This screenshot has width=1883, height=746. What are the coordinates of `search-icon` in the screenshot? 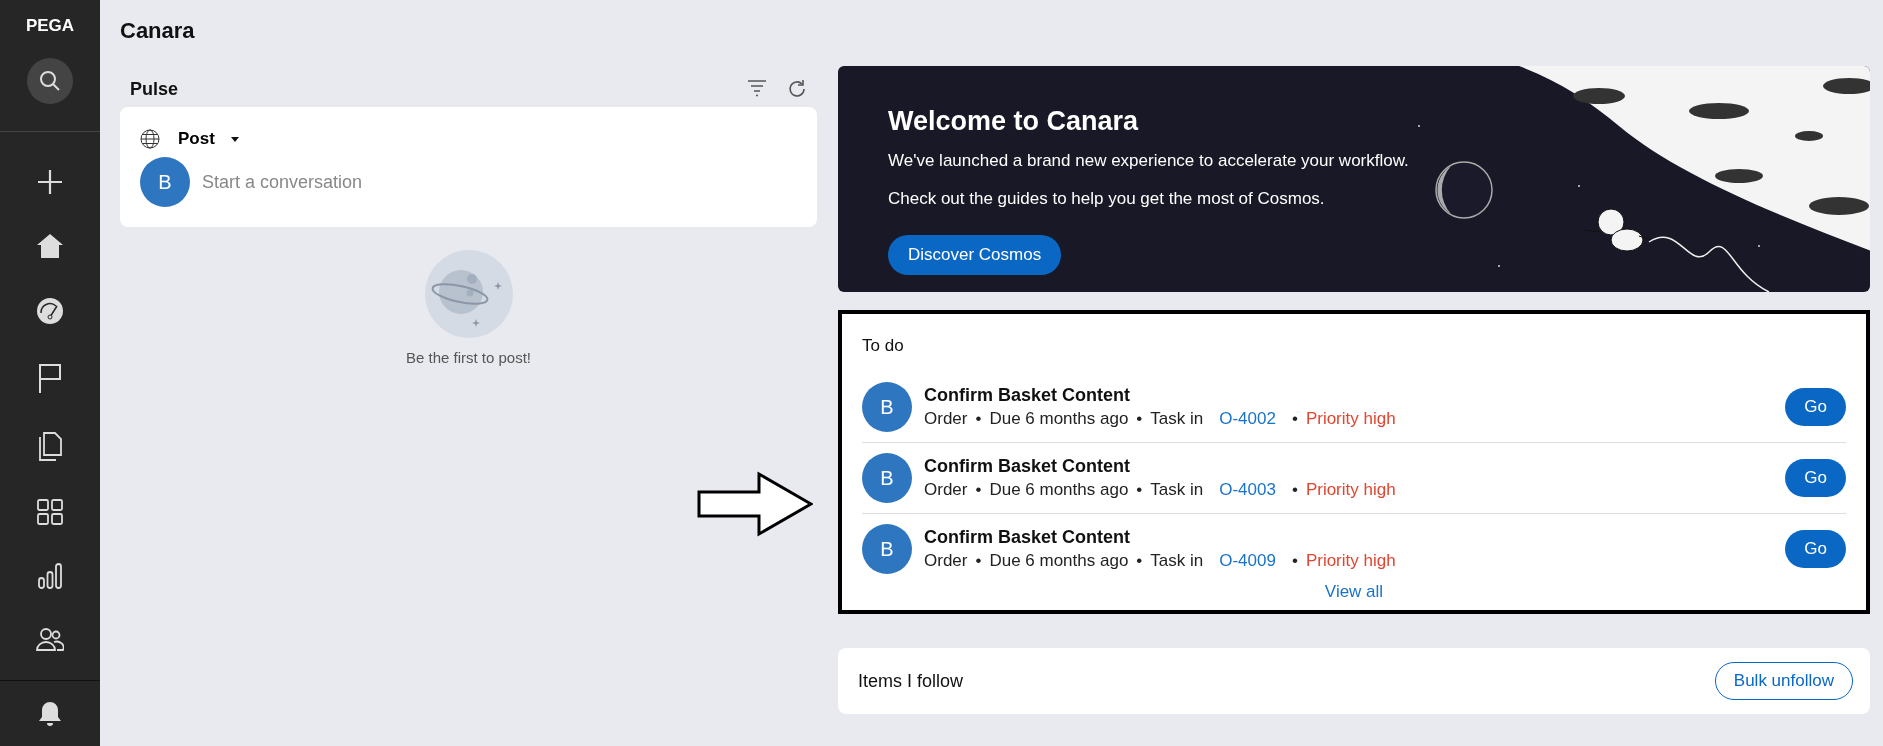 It's located at (50, 81).